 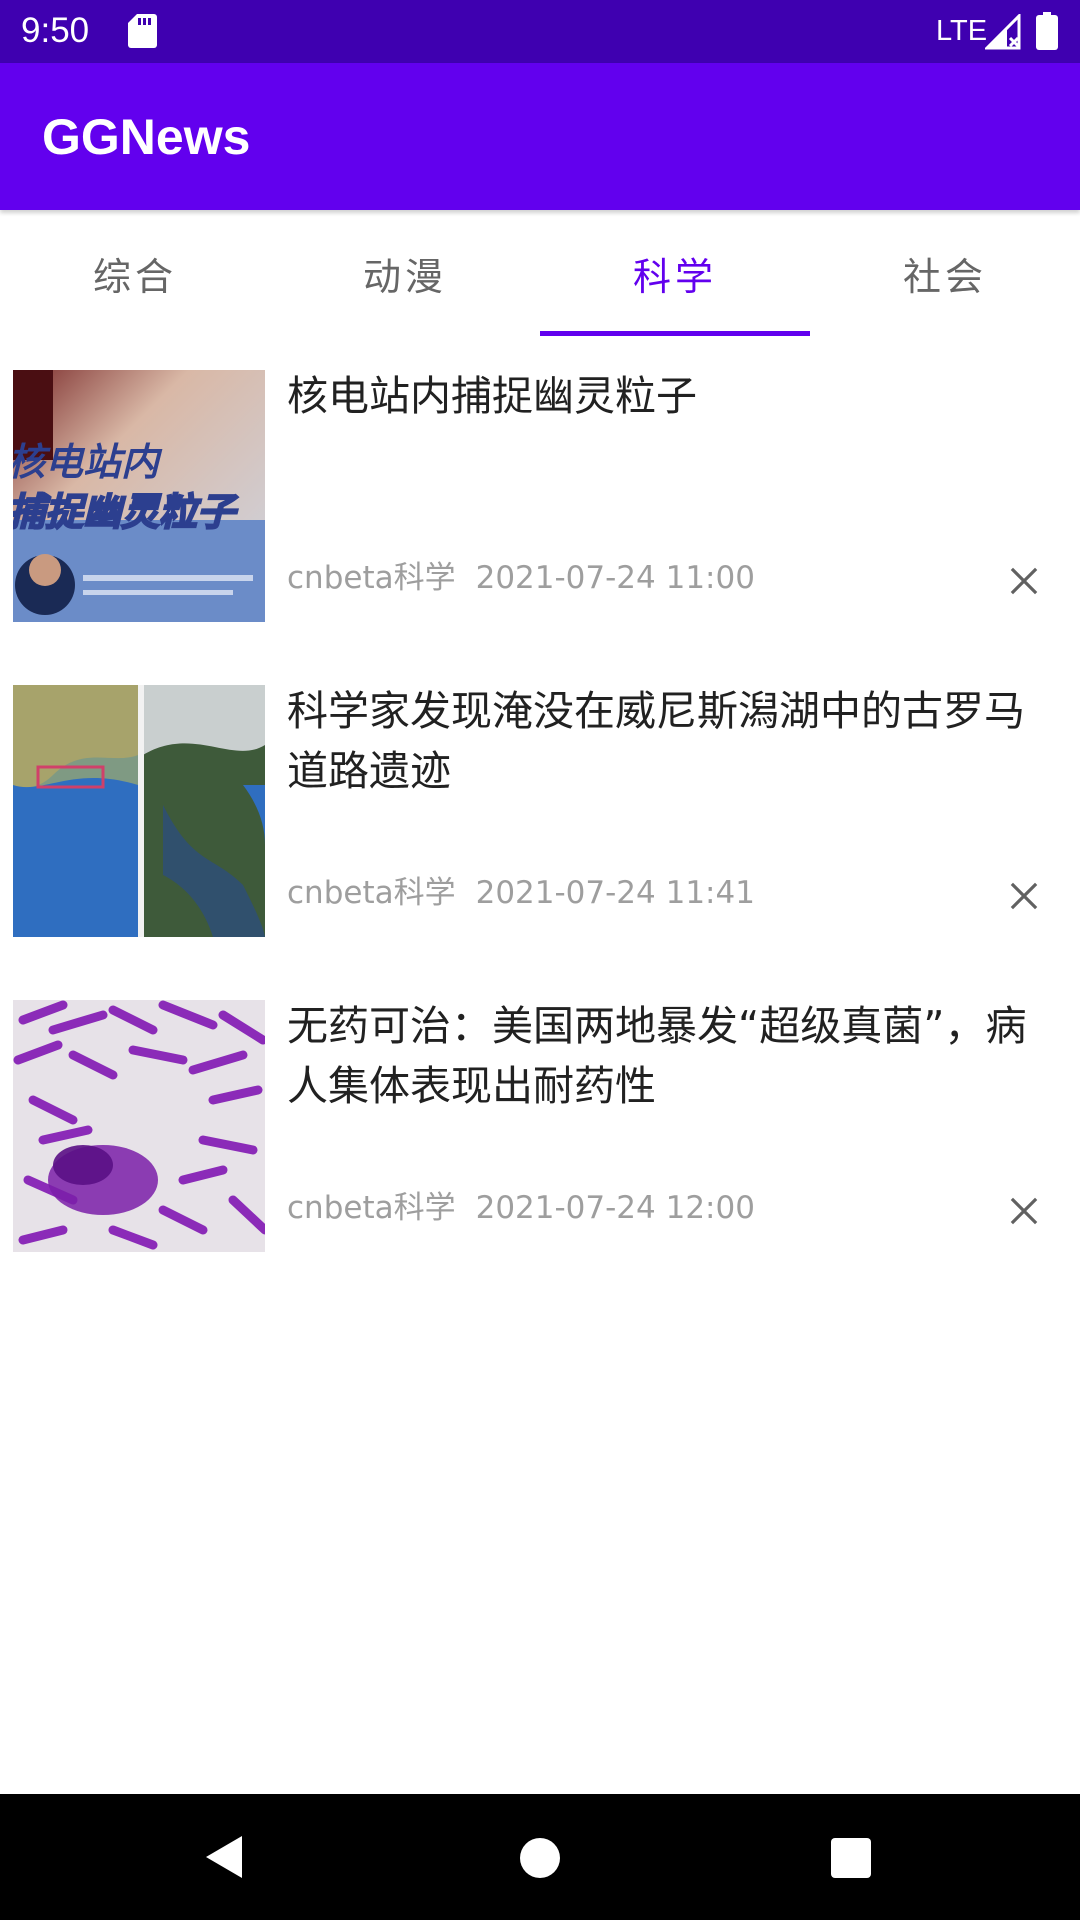 What do you see at coordinates (404, 276) in the screenshot?
I see `tab-label: 动漫` at bounding box center [404, 276].